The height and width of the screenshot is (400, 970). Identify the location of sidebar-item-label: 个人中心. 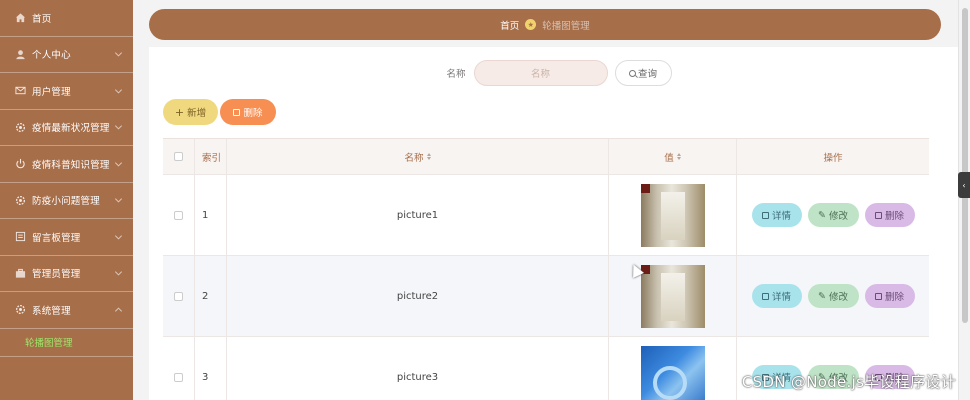
(51, 56).